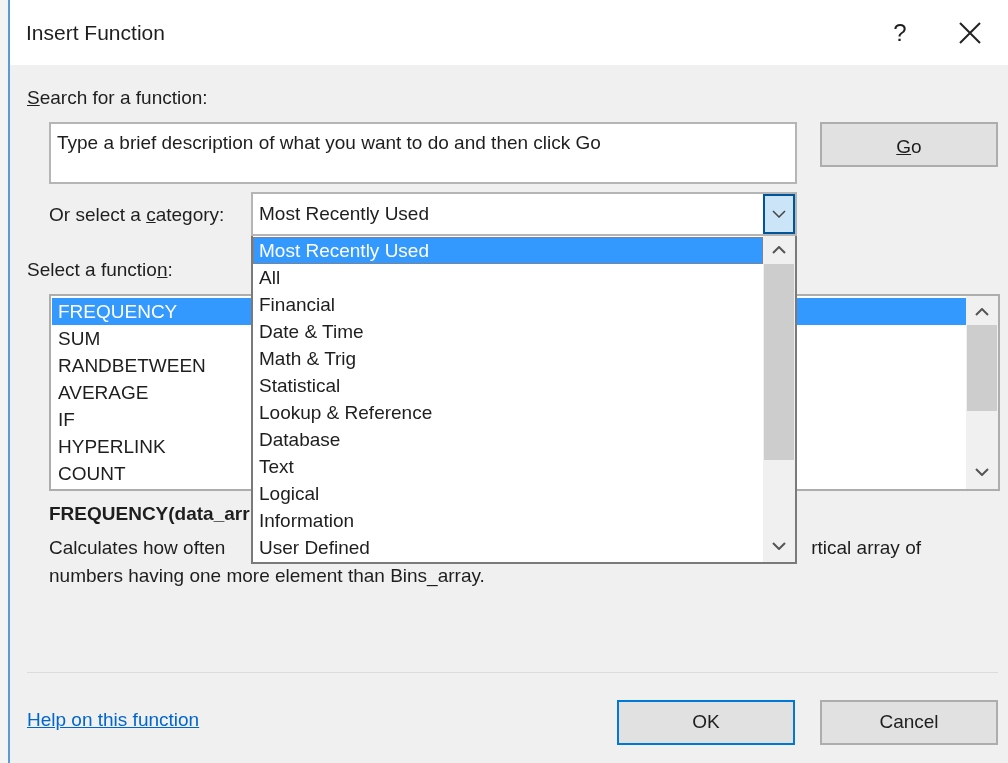 The image size is (1008, 763). Describe the element at coordinates (909, 722) in the screenshot. I see `cancel-button: Cancel` at that location.